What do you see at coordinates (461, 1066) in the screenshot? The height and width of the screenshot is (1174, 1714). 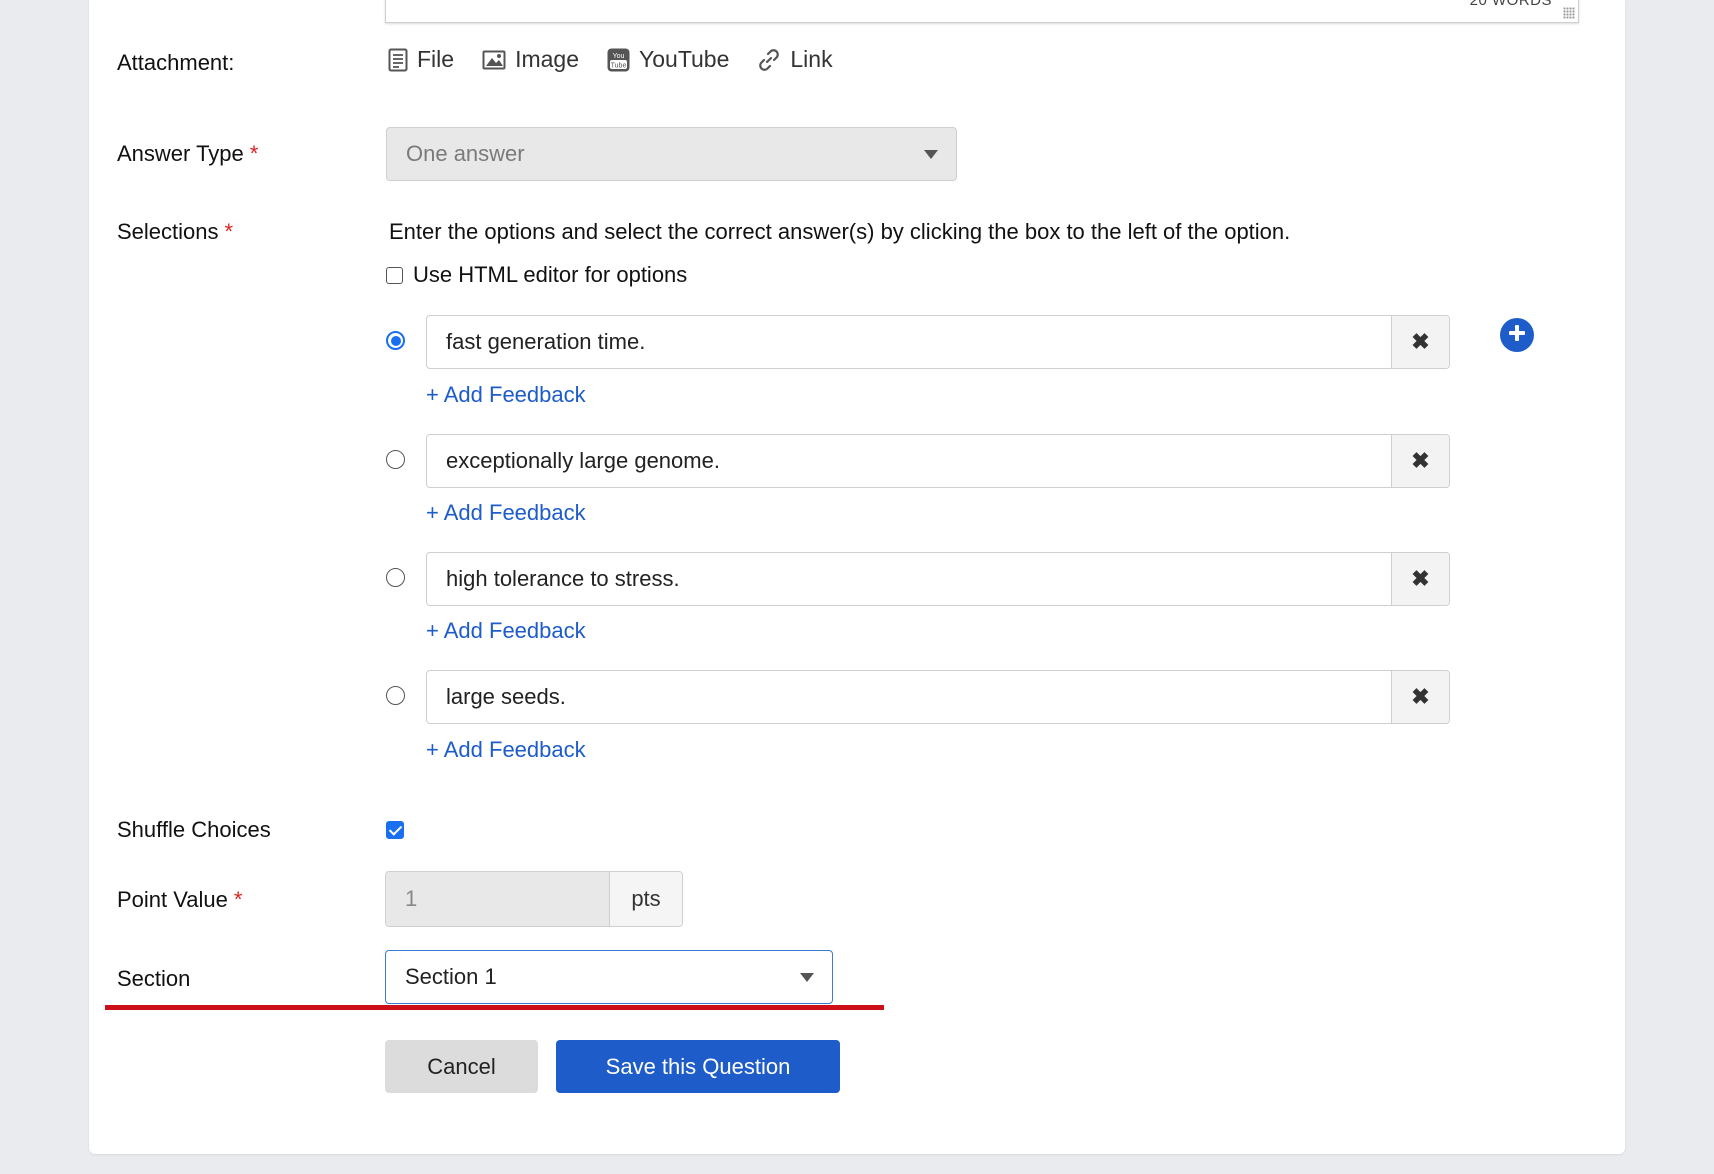 I see `cancel-button: Cancel` at bounding box center [461, 1066].